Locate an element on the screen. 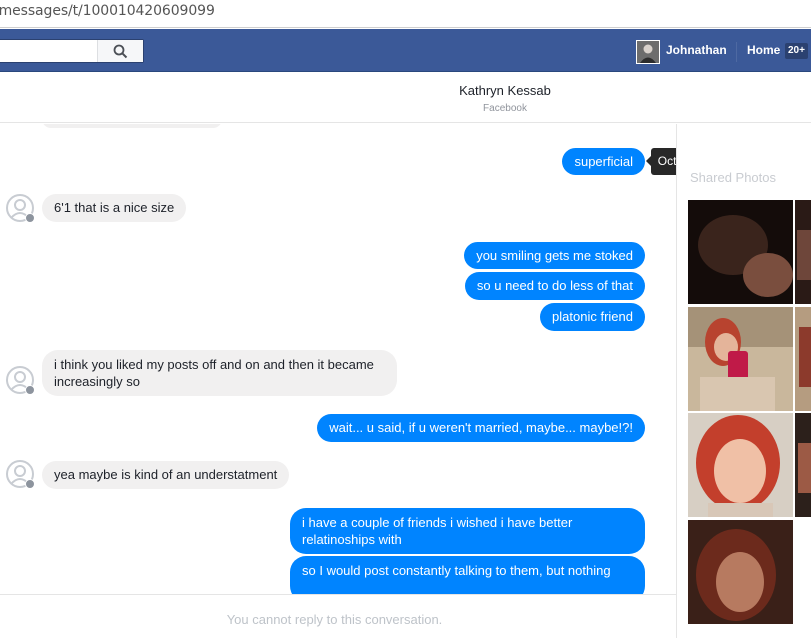  search-input is located at coordinates (72, 51).